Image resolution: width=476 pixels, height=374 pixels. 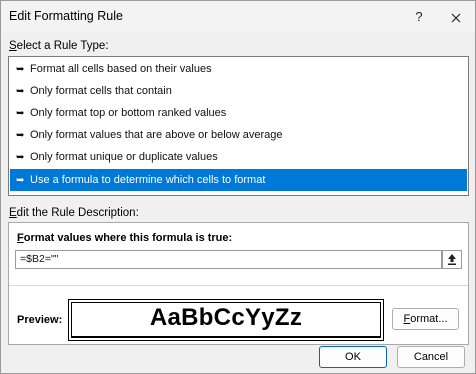 I want to click on preview-sample-text: AaBbCcYyZz, so click(x=226, y=317).